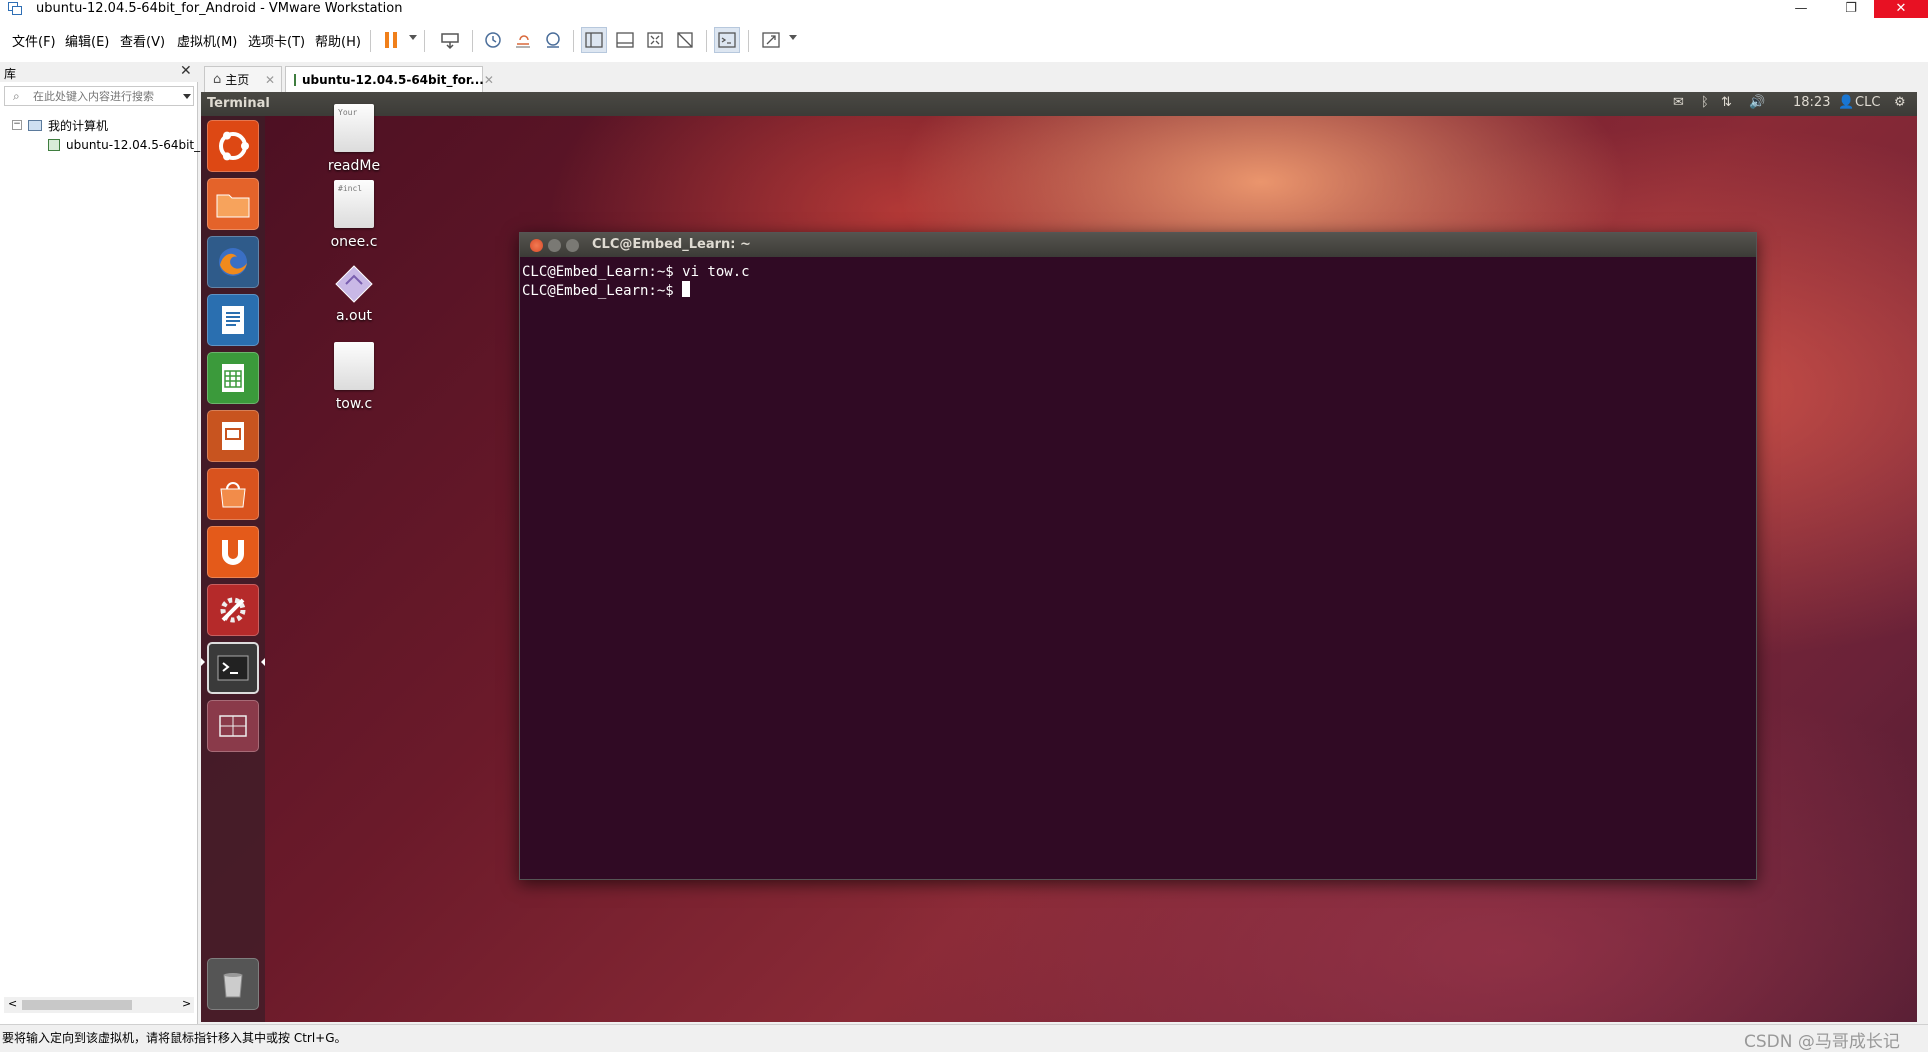  I want to click on library-header: 库 ✕, so click(99, 72).